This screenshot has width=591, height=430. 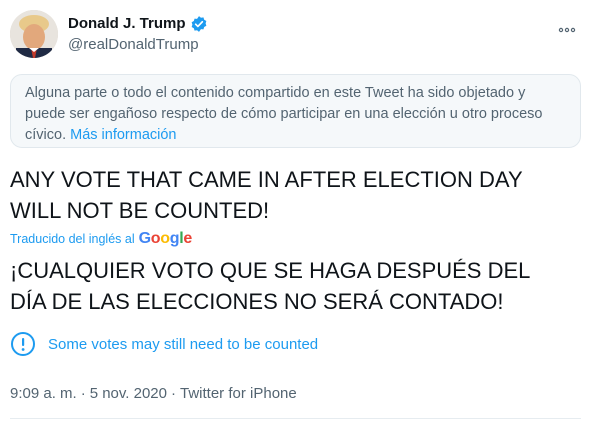 What do you see at coordinates (43, 394) in the screenshot?
I see `tweet-time: 9:09 a. m.` at bounding box center [43, 394].